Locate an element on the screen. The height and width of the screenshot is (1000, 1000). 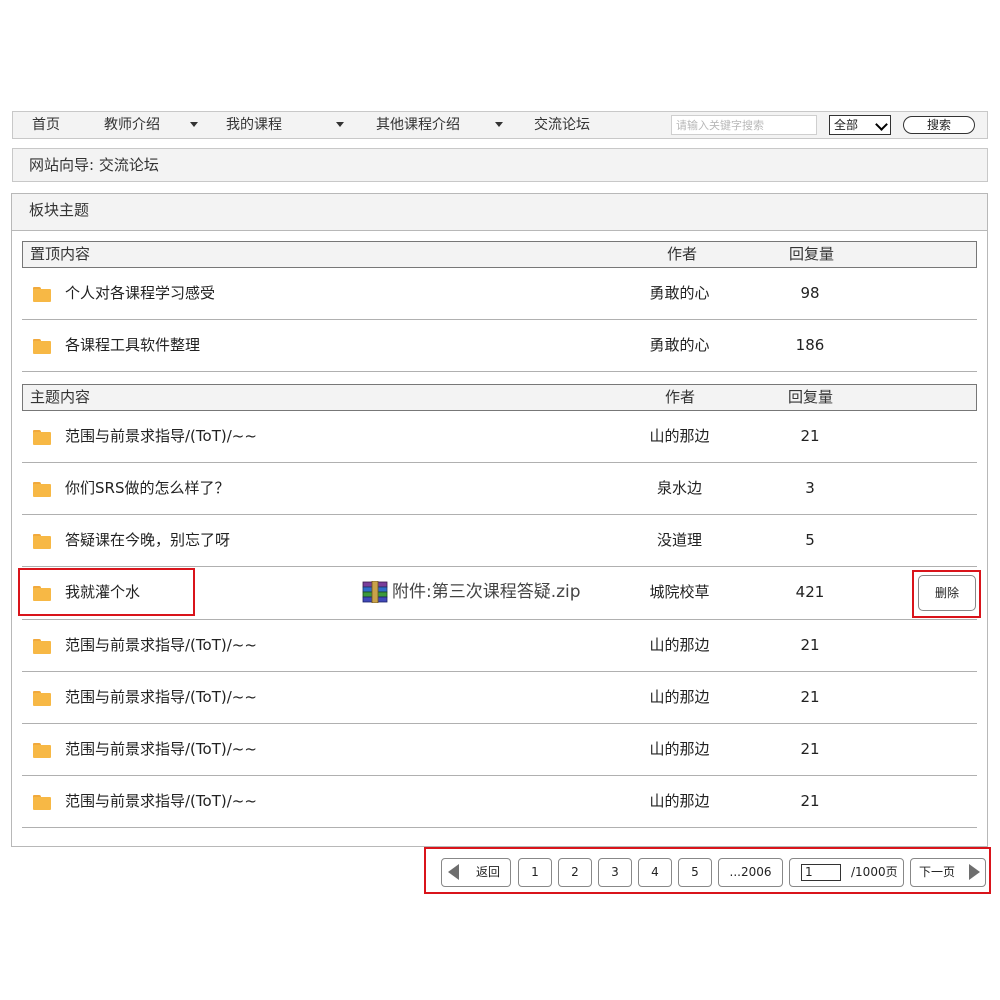
arrow-left-icon is located at coordinates (453, 872).